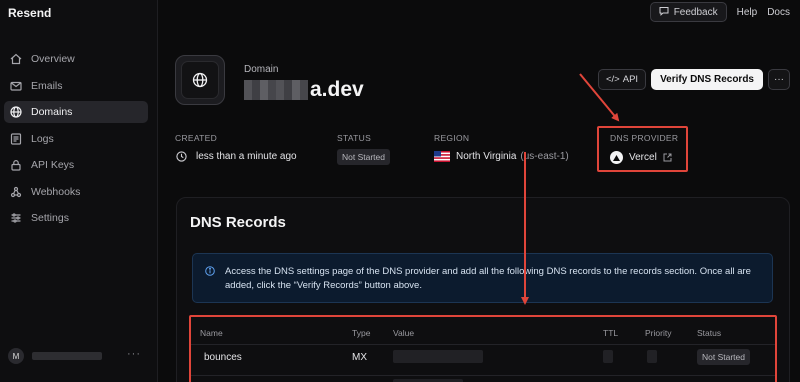 Image resolution: width=800 pixels, height=382 pixels. Describe the element at coordinates (354, 138) in the screenshot. I see `status-label: STATUS` at that location.